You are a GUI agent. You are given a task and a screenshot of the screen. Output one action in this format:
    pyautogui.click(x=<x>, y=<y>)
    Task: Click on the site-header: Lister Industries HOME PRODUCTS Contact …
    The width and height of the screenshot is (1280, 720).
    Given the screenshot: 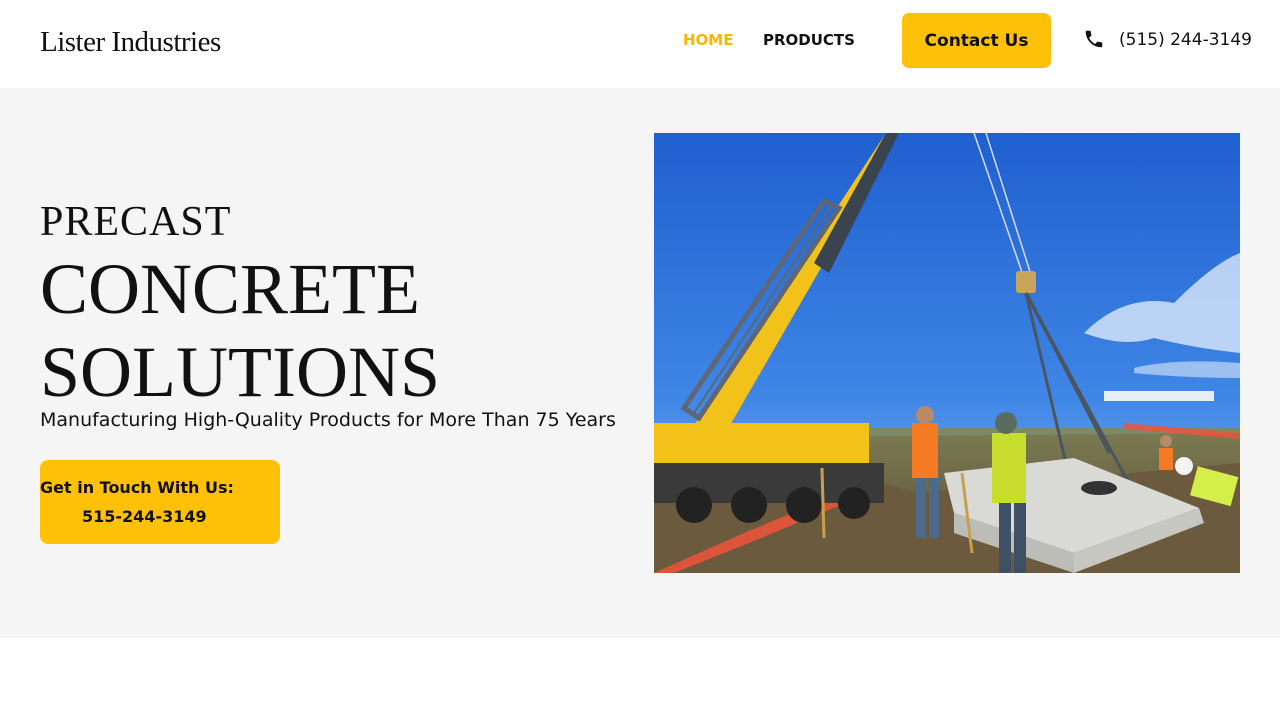 What is the action you would take?
    pyautogui.click(x=640, y=44)
    